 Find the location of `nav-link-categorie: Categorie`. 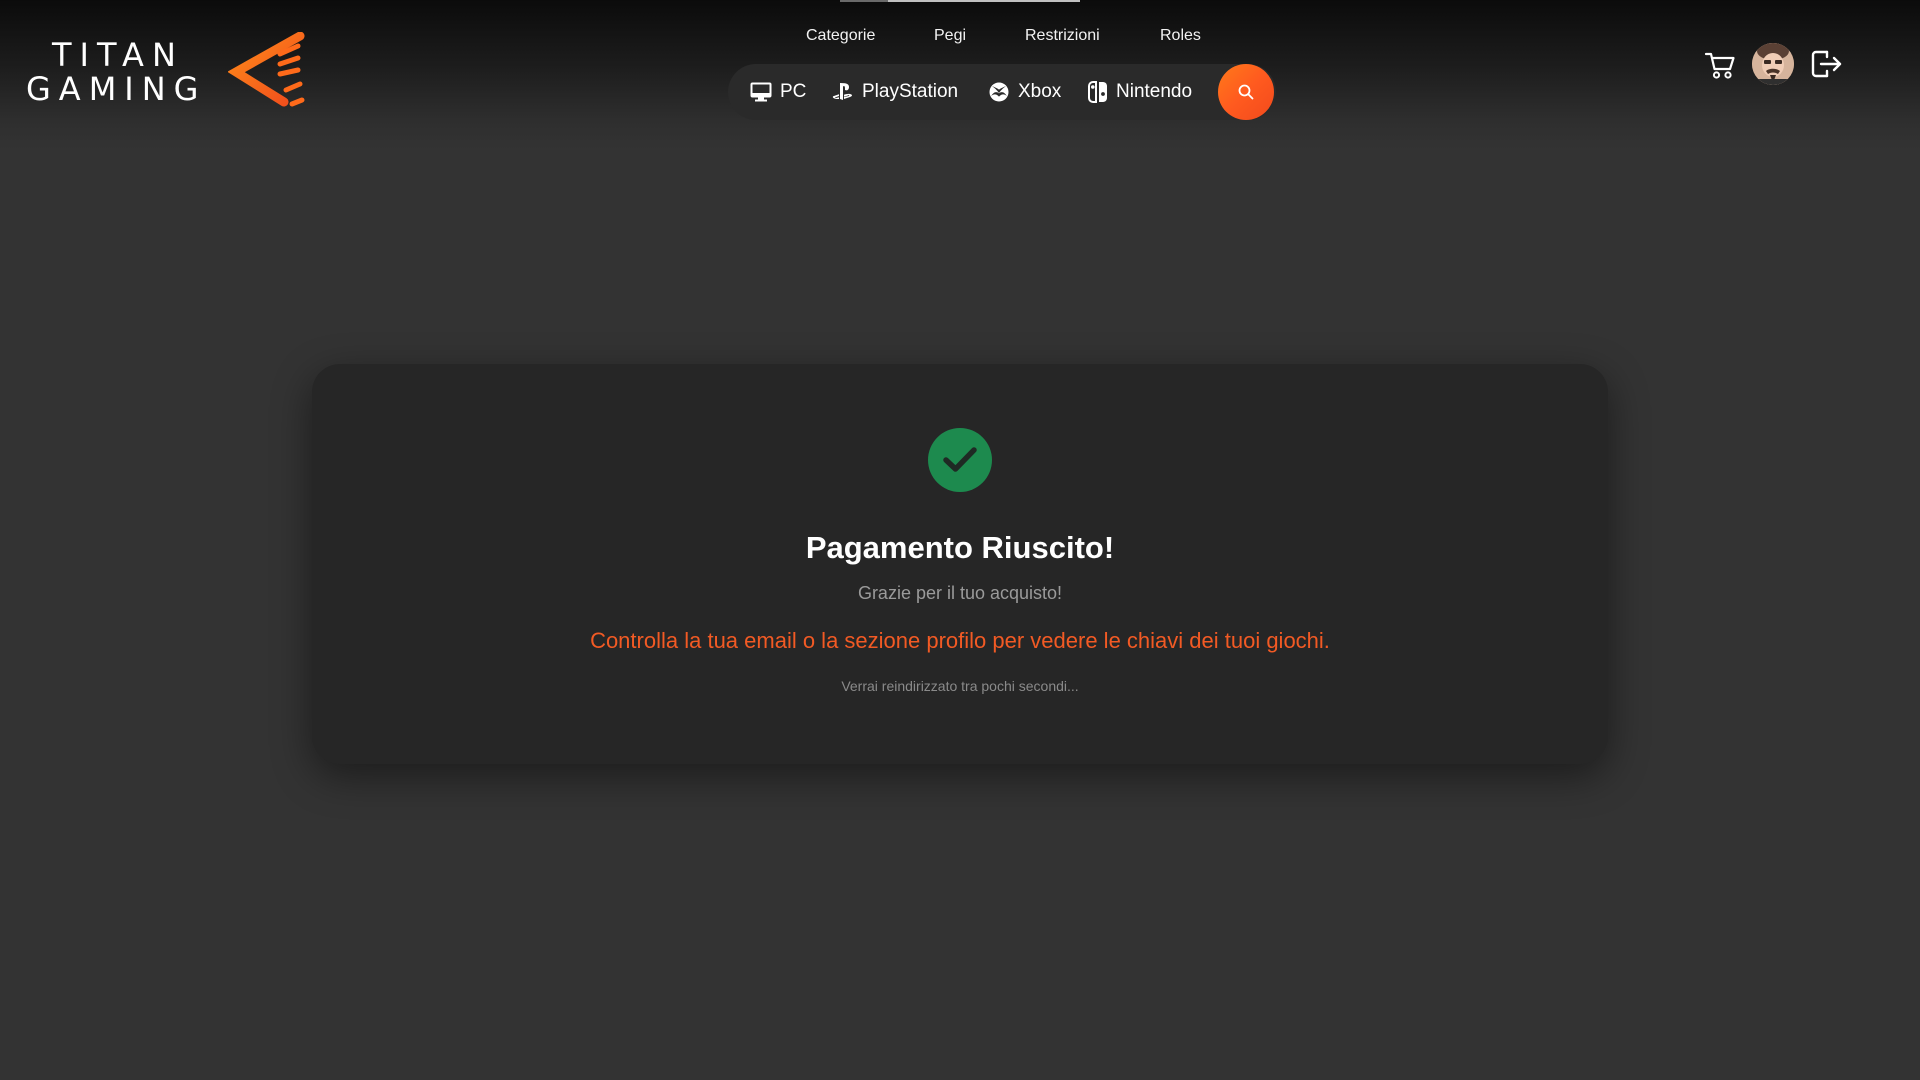

nav-link-categorie: Categorie is located at coordinates (840, 36).